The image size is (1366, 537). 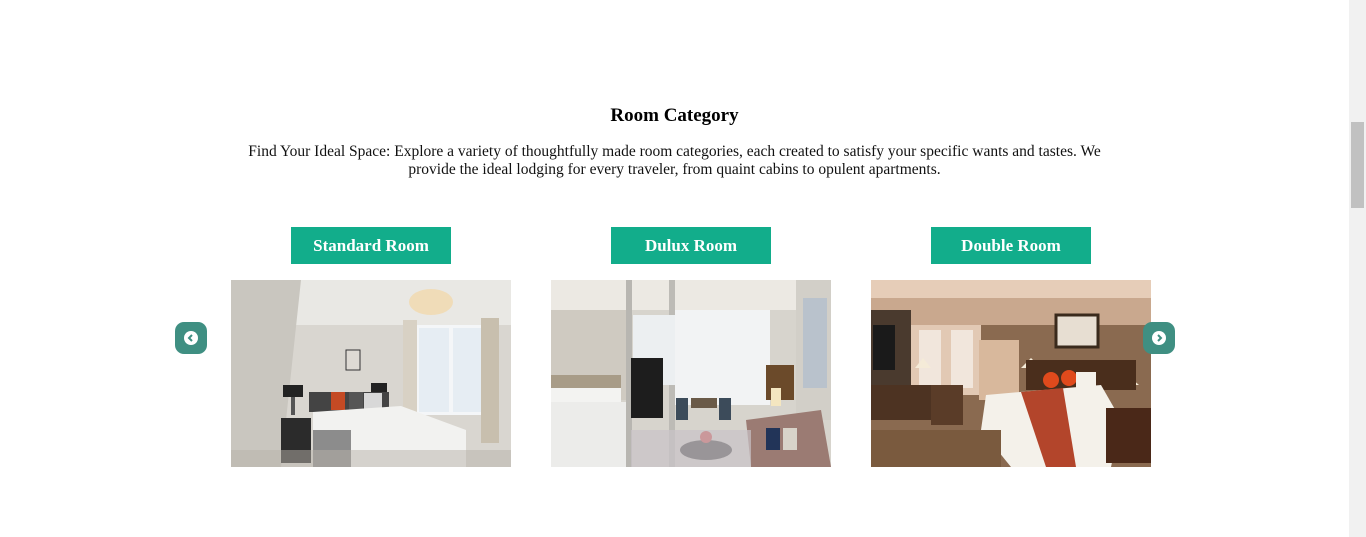 I want to click on room-card-dulux: Dulux Room, so click(x=691, y=347).